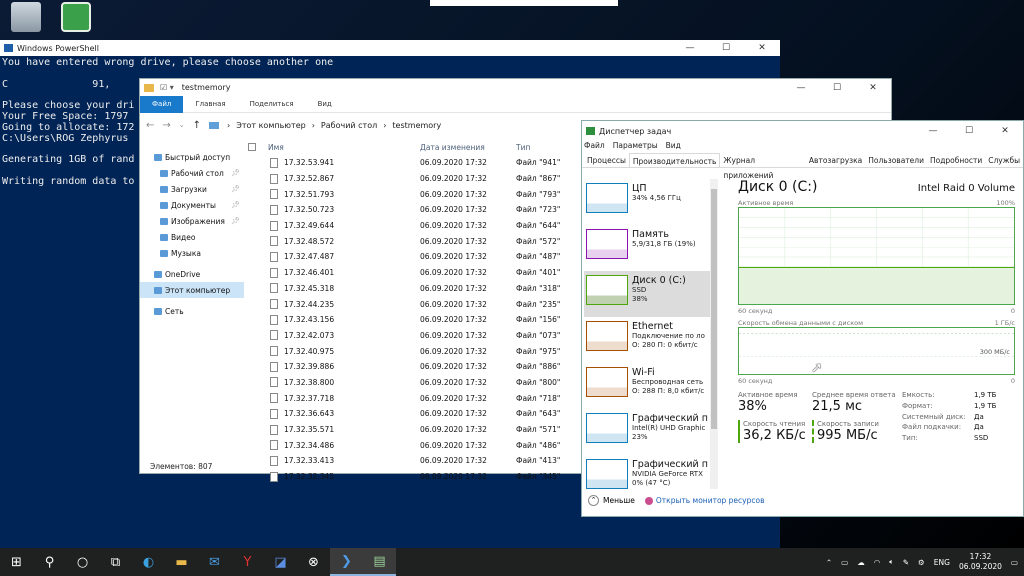 Image resolution: width=1024 pixels, height=576 pixels. Describe the element at coordinates (877, 562) in the screenshot. I see `wifi-icon: ◠` at that location.